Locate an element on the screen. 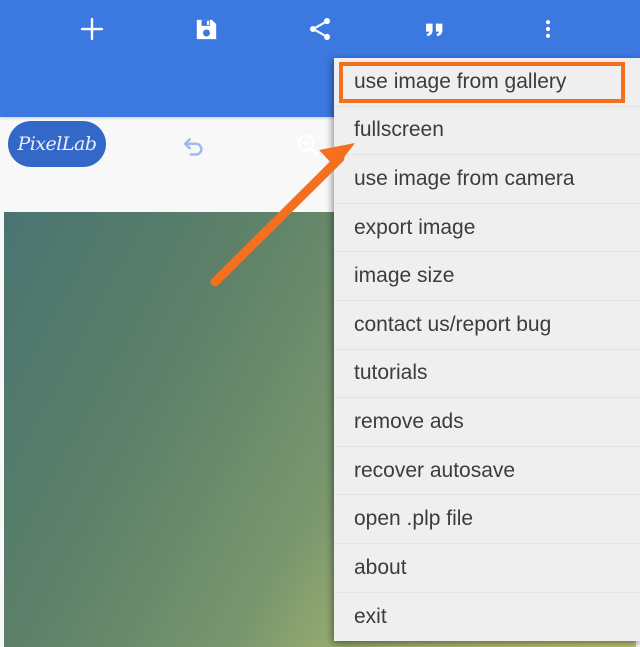  menu-item-tutorials: tutorials is located at coordinates (487, 374).